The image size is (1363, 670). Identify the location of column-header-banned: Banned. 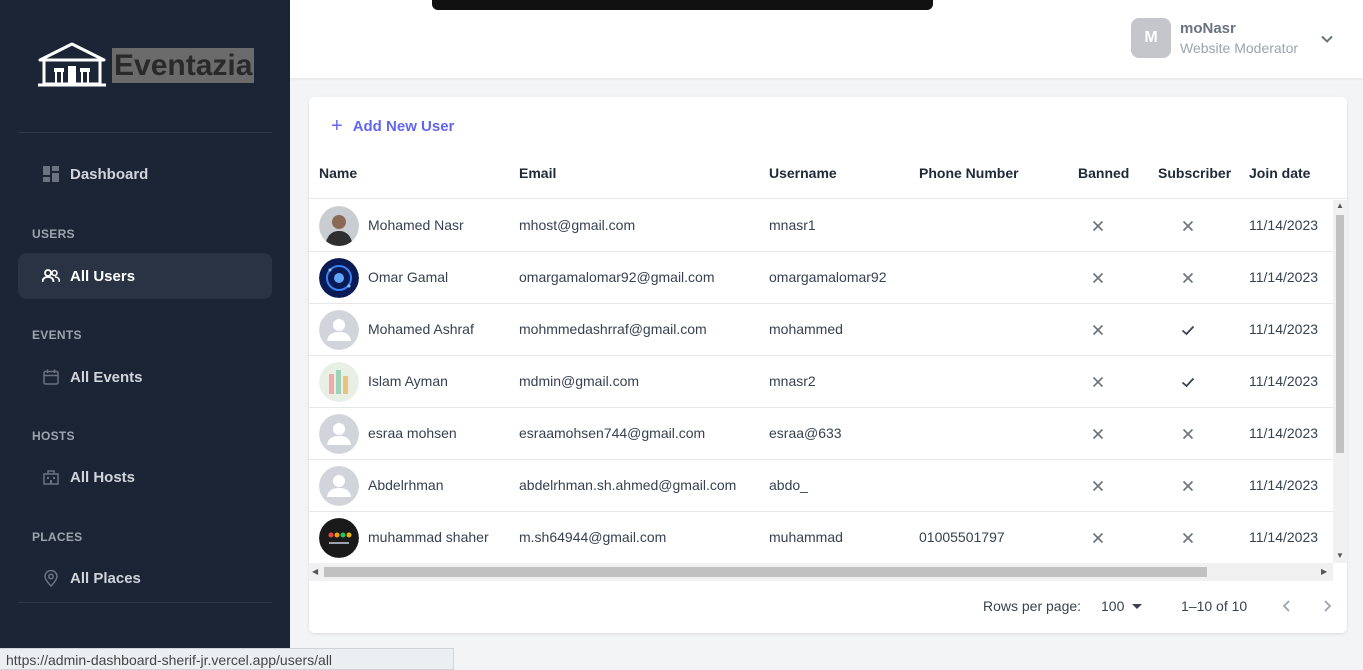
(1103, 173).